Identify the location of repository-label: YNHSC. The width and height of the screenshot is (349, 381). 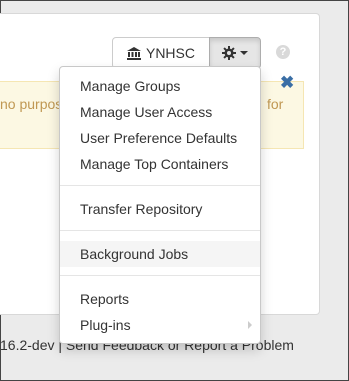
(170, 53).